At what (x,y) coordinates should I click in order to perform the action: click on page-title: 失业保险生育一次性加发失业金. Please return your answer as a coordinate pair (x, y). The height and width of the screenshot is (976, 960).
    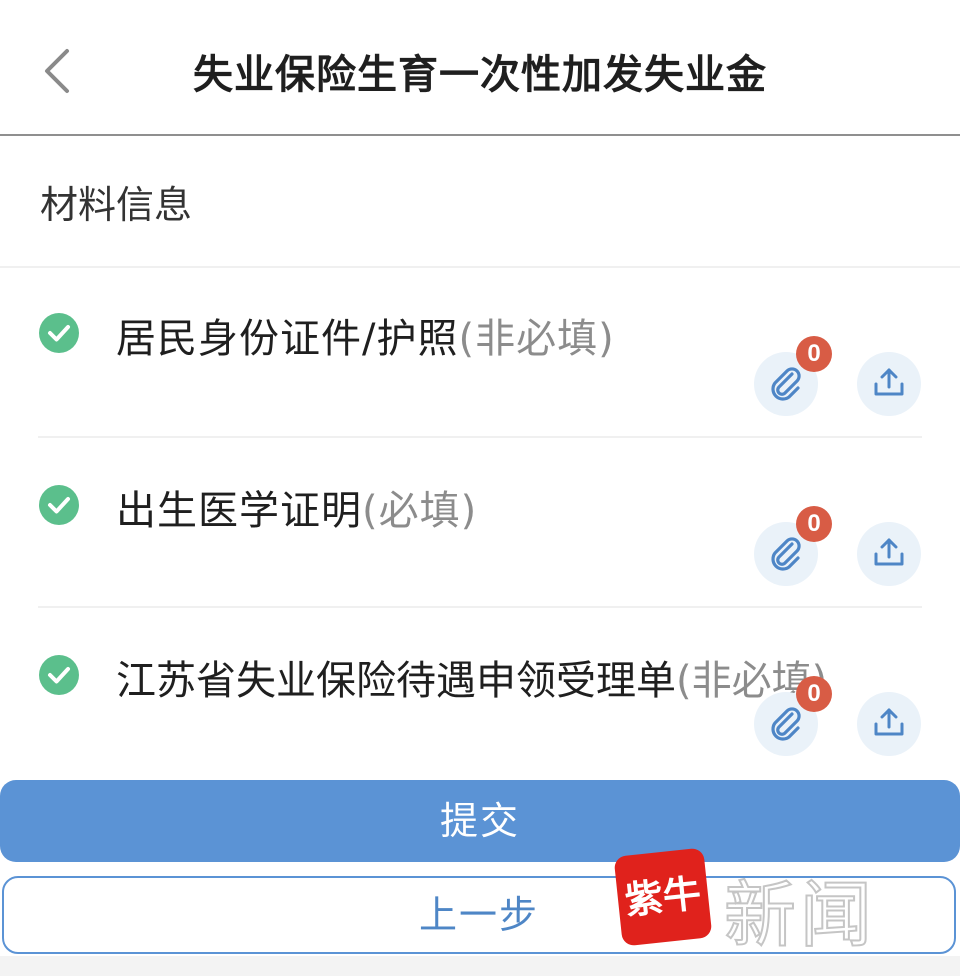
    Looking at the image, I should click on (480, 75).